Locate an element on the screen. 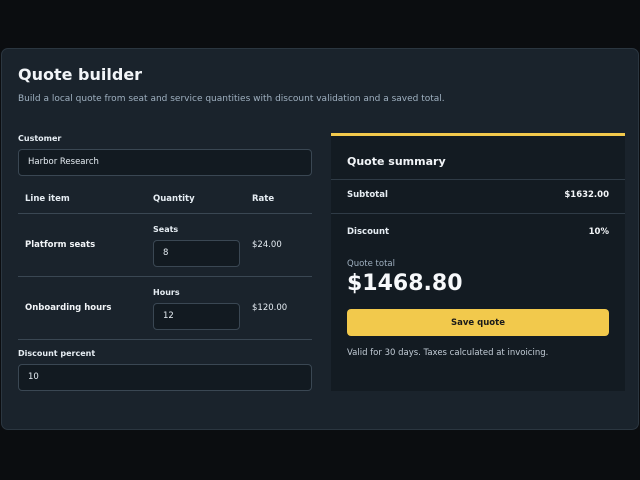 The width and height of the screenshot is (640, 480). seats-quantity-input: 8 is located at coordinates (196, 253).